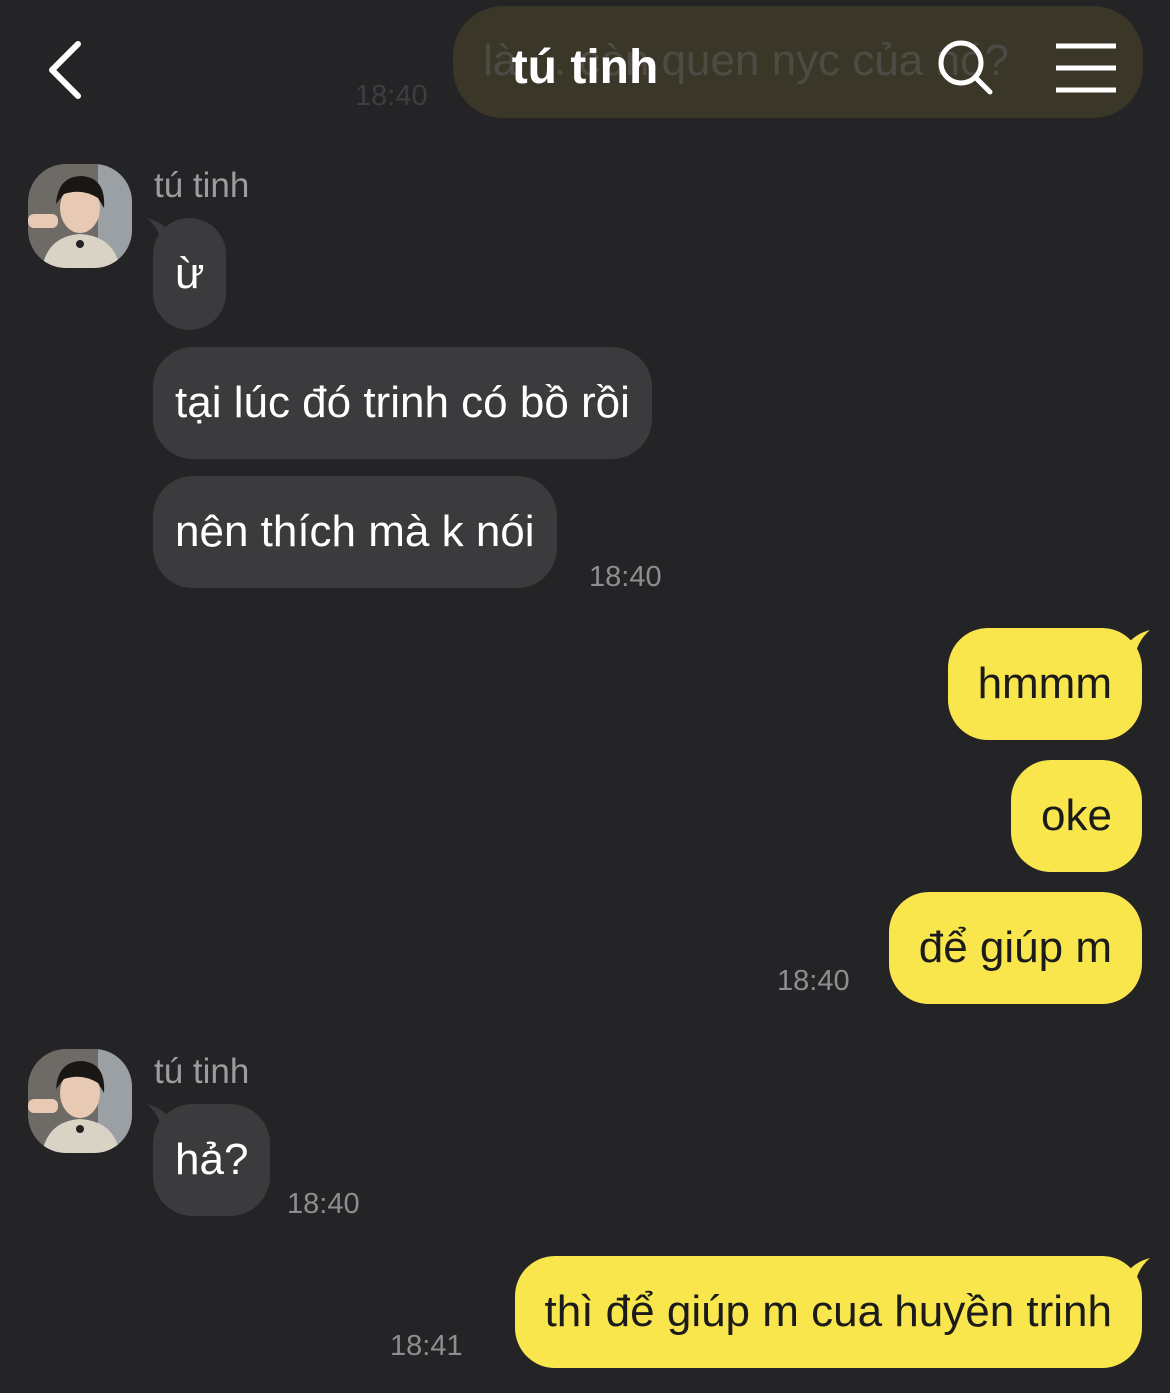 The image size is (1170, 1393). What do you see at coordinates (402, 403) in the screenshot?
I see `message-bubble-incoming: tại lúc đó trinh có bồ rồi` at bounding box center [402, 403].